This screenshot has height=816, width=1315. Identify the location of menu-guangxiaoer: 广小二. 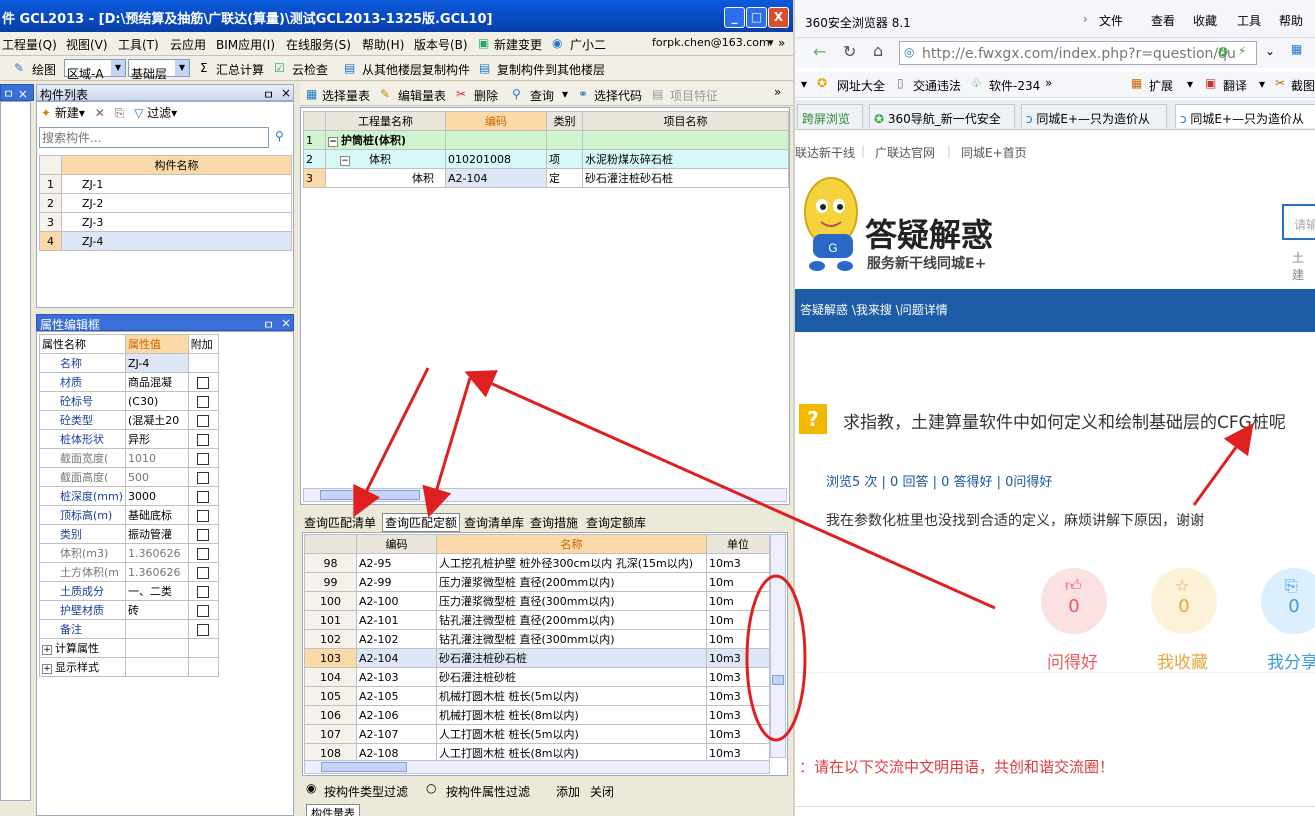
(588, 44).